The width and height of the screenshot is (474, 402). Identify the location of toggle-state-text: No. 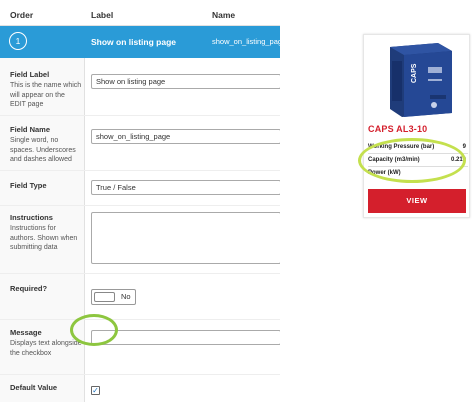
(126, 296).